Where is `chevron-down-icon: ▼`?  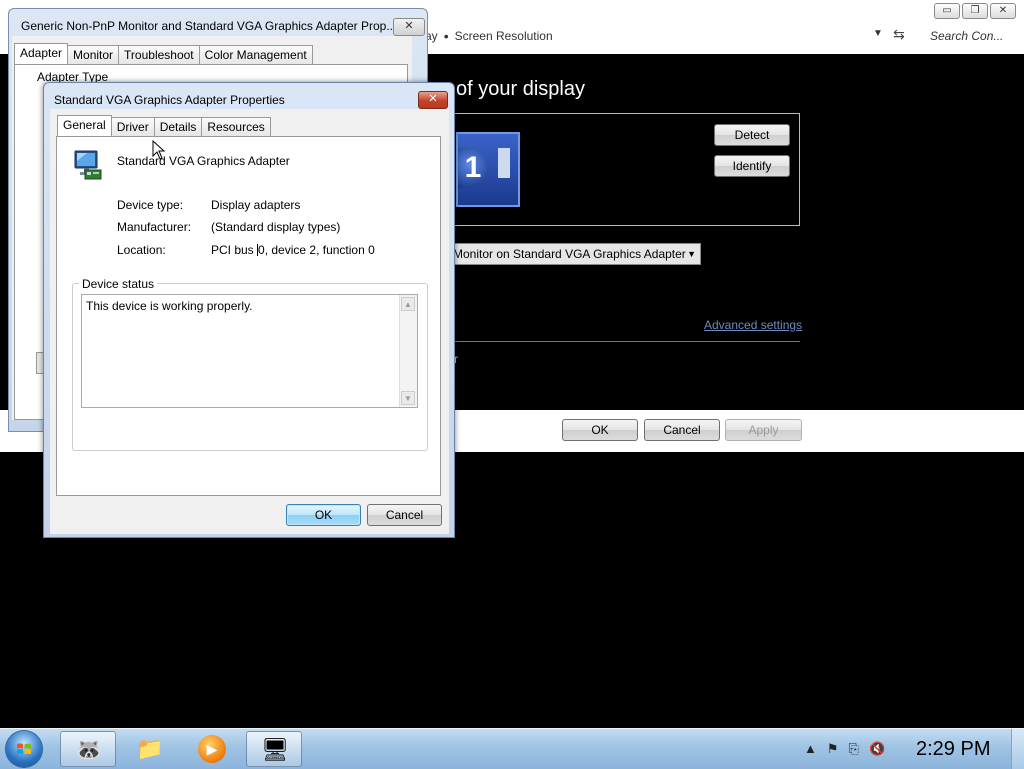
chevron-down-icon: ▼ is located at coordinates (691, 254).